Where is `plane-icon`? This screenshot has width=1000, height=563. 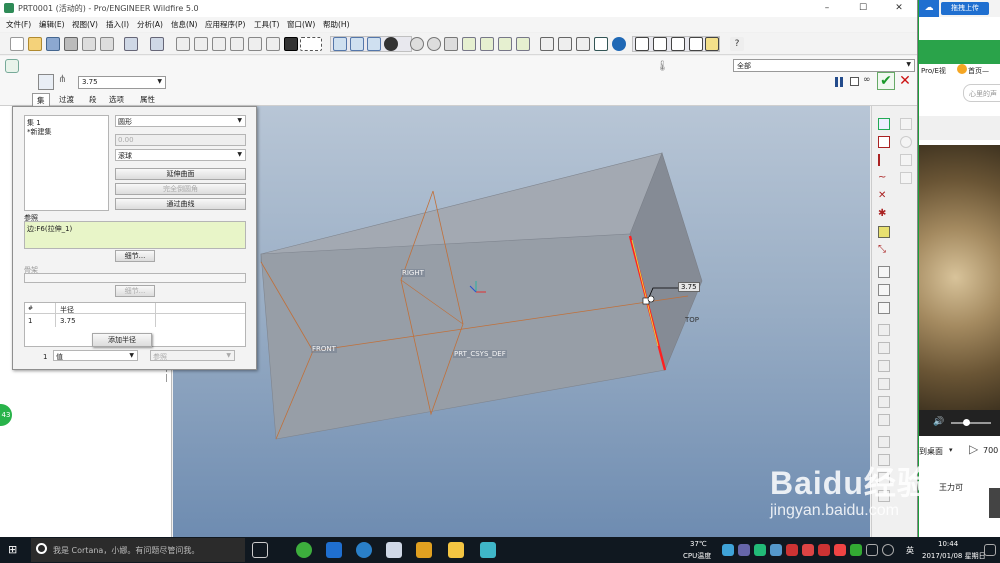 plane-icon is located at coordinates (884, 142).